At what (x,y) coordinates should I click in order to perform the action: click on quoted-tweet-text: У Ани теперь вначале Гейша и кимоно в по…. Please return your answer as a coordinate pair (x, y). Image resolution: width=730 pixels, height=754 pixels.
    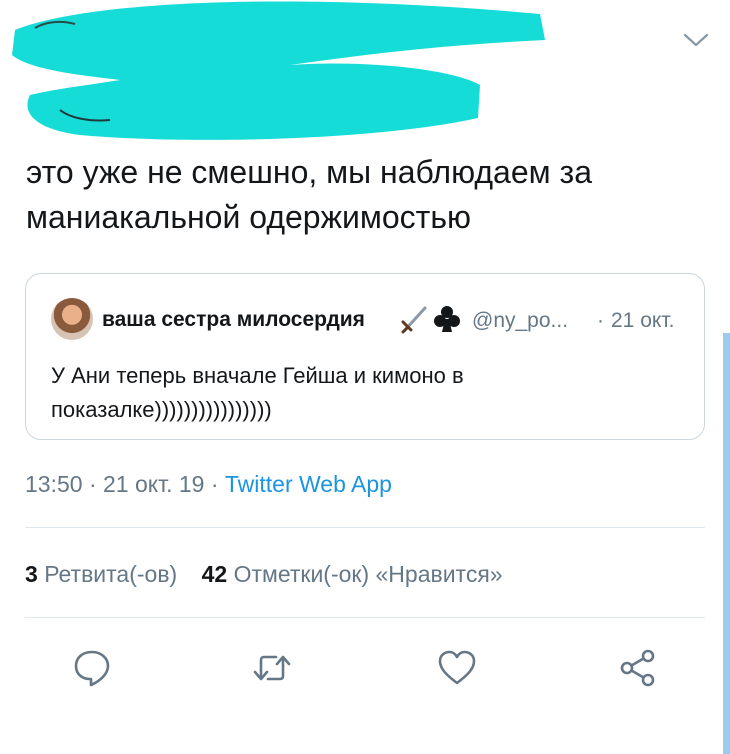
    Looking at the image, I should click on (257, 392).